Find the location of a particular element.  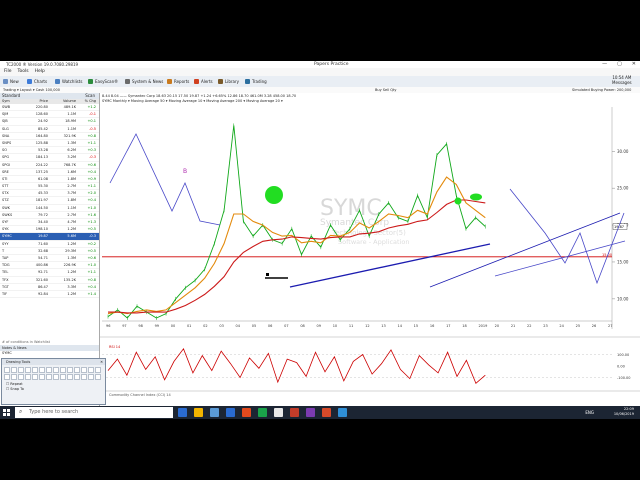

close-button: ✕ is located at coordinates (634, 64).